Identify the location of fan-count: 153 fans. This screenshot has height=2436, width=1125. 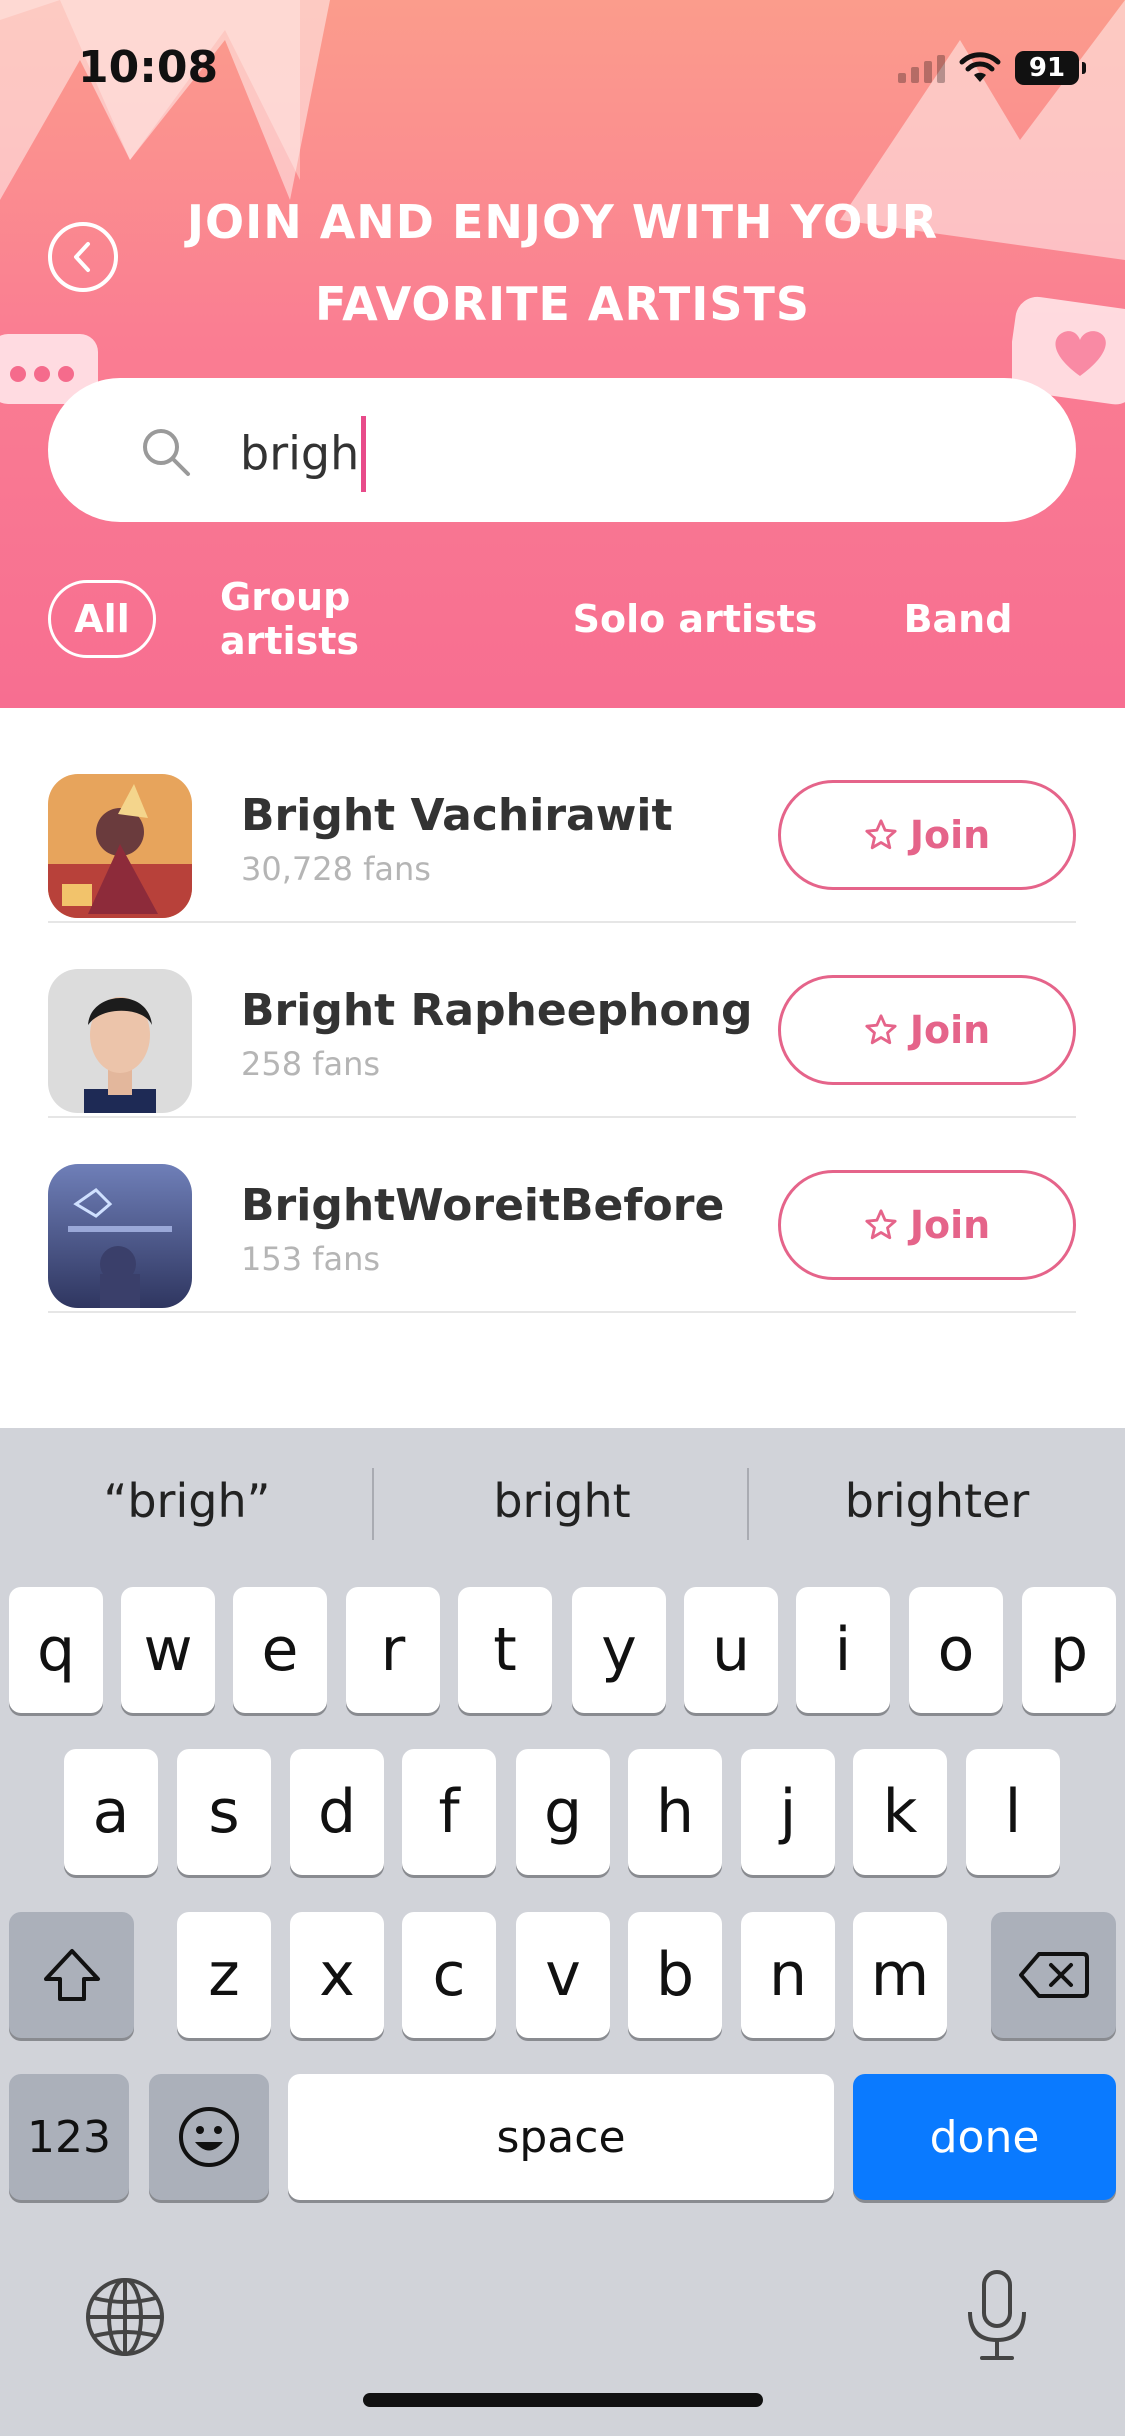
(311, 1259).